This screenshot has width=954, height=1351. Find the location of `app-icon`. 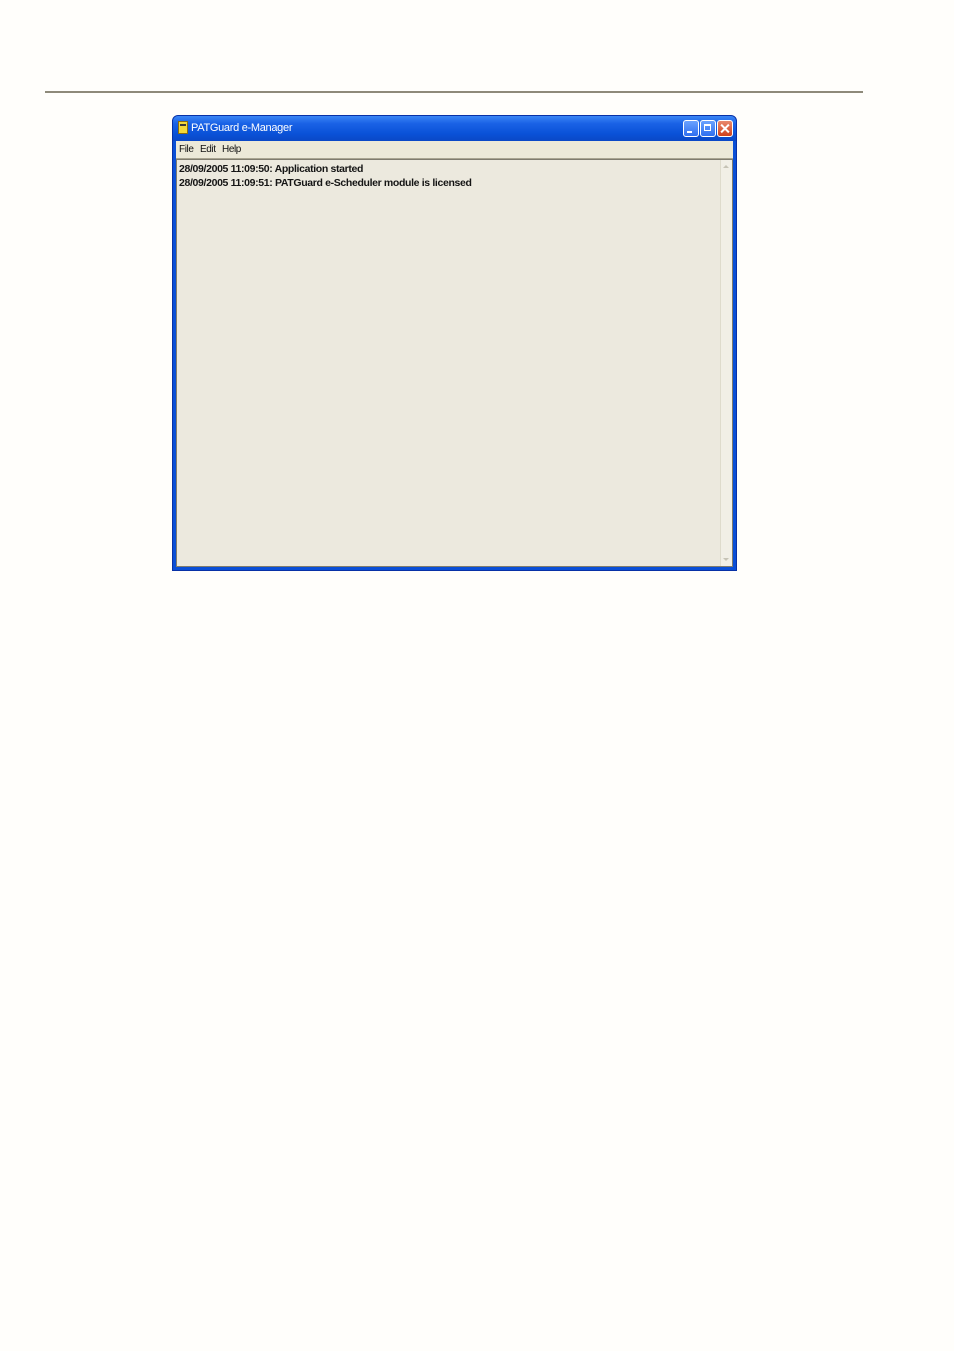

app-icon is located at coordinates (183, 127).